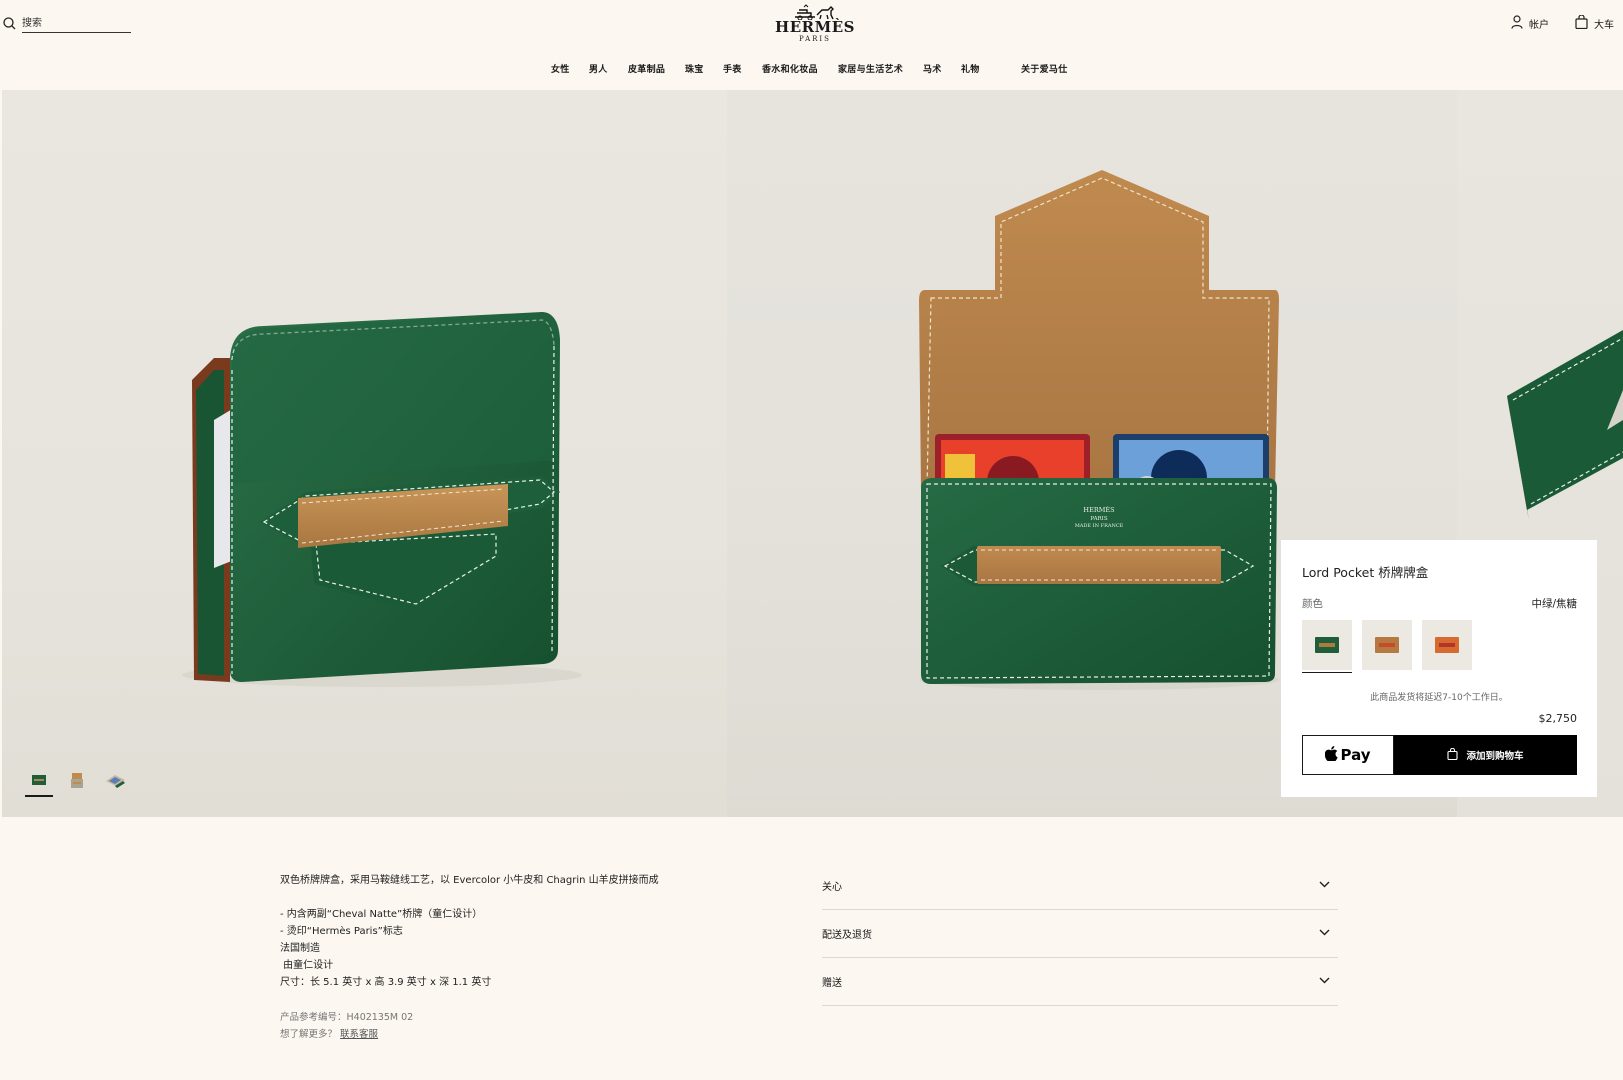 Image resolution: width=1623 pixels, height=1080 pixels. Describe the element at coordinates (732, 68) in the screenshot. I see `nav-item-watches: 手表` at that location.